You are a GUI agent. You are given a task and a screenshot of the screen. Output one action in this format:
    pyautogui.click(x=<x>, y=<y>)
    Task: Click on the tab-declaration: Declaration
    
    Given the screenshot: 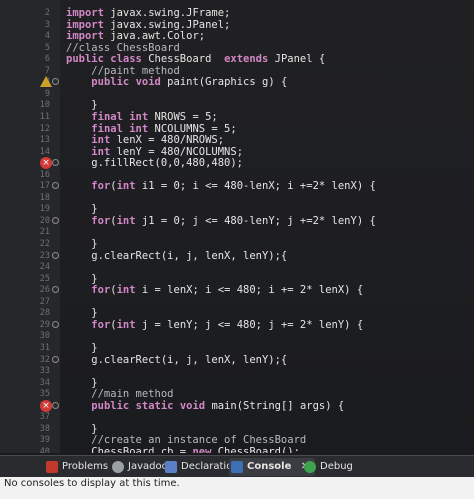 What is the action you would take?
    pyautogui.click(x=201, y=467)
    